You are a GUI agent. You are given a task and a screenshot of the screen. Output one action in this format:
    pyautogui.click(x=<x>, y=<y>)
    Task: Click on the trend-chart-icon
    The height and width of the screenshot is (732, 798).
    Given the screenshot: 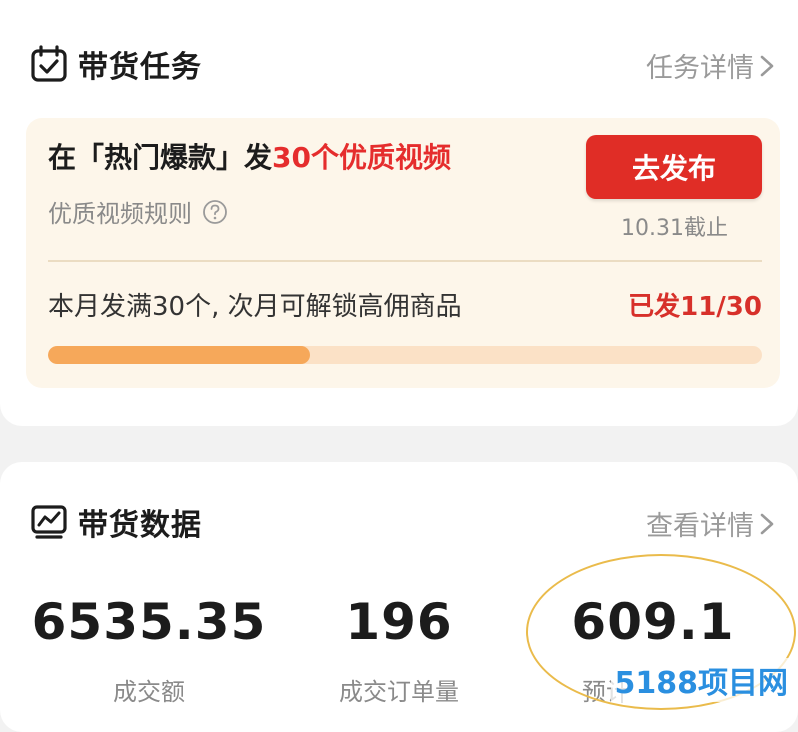 What is the action you would take?
    pyautogui.click(x=49, y=522)
    